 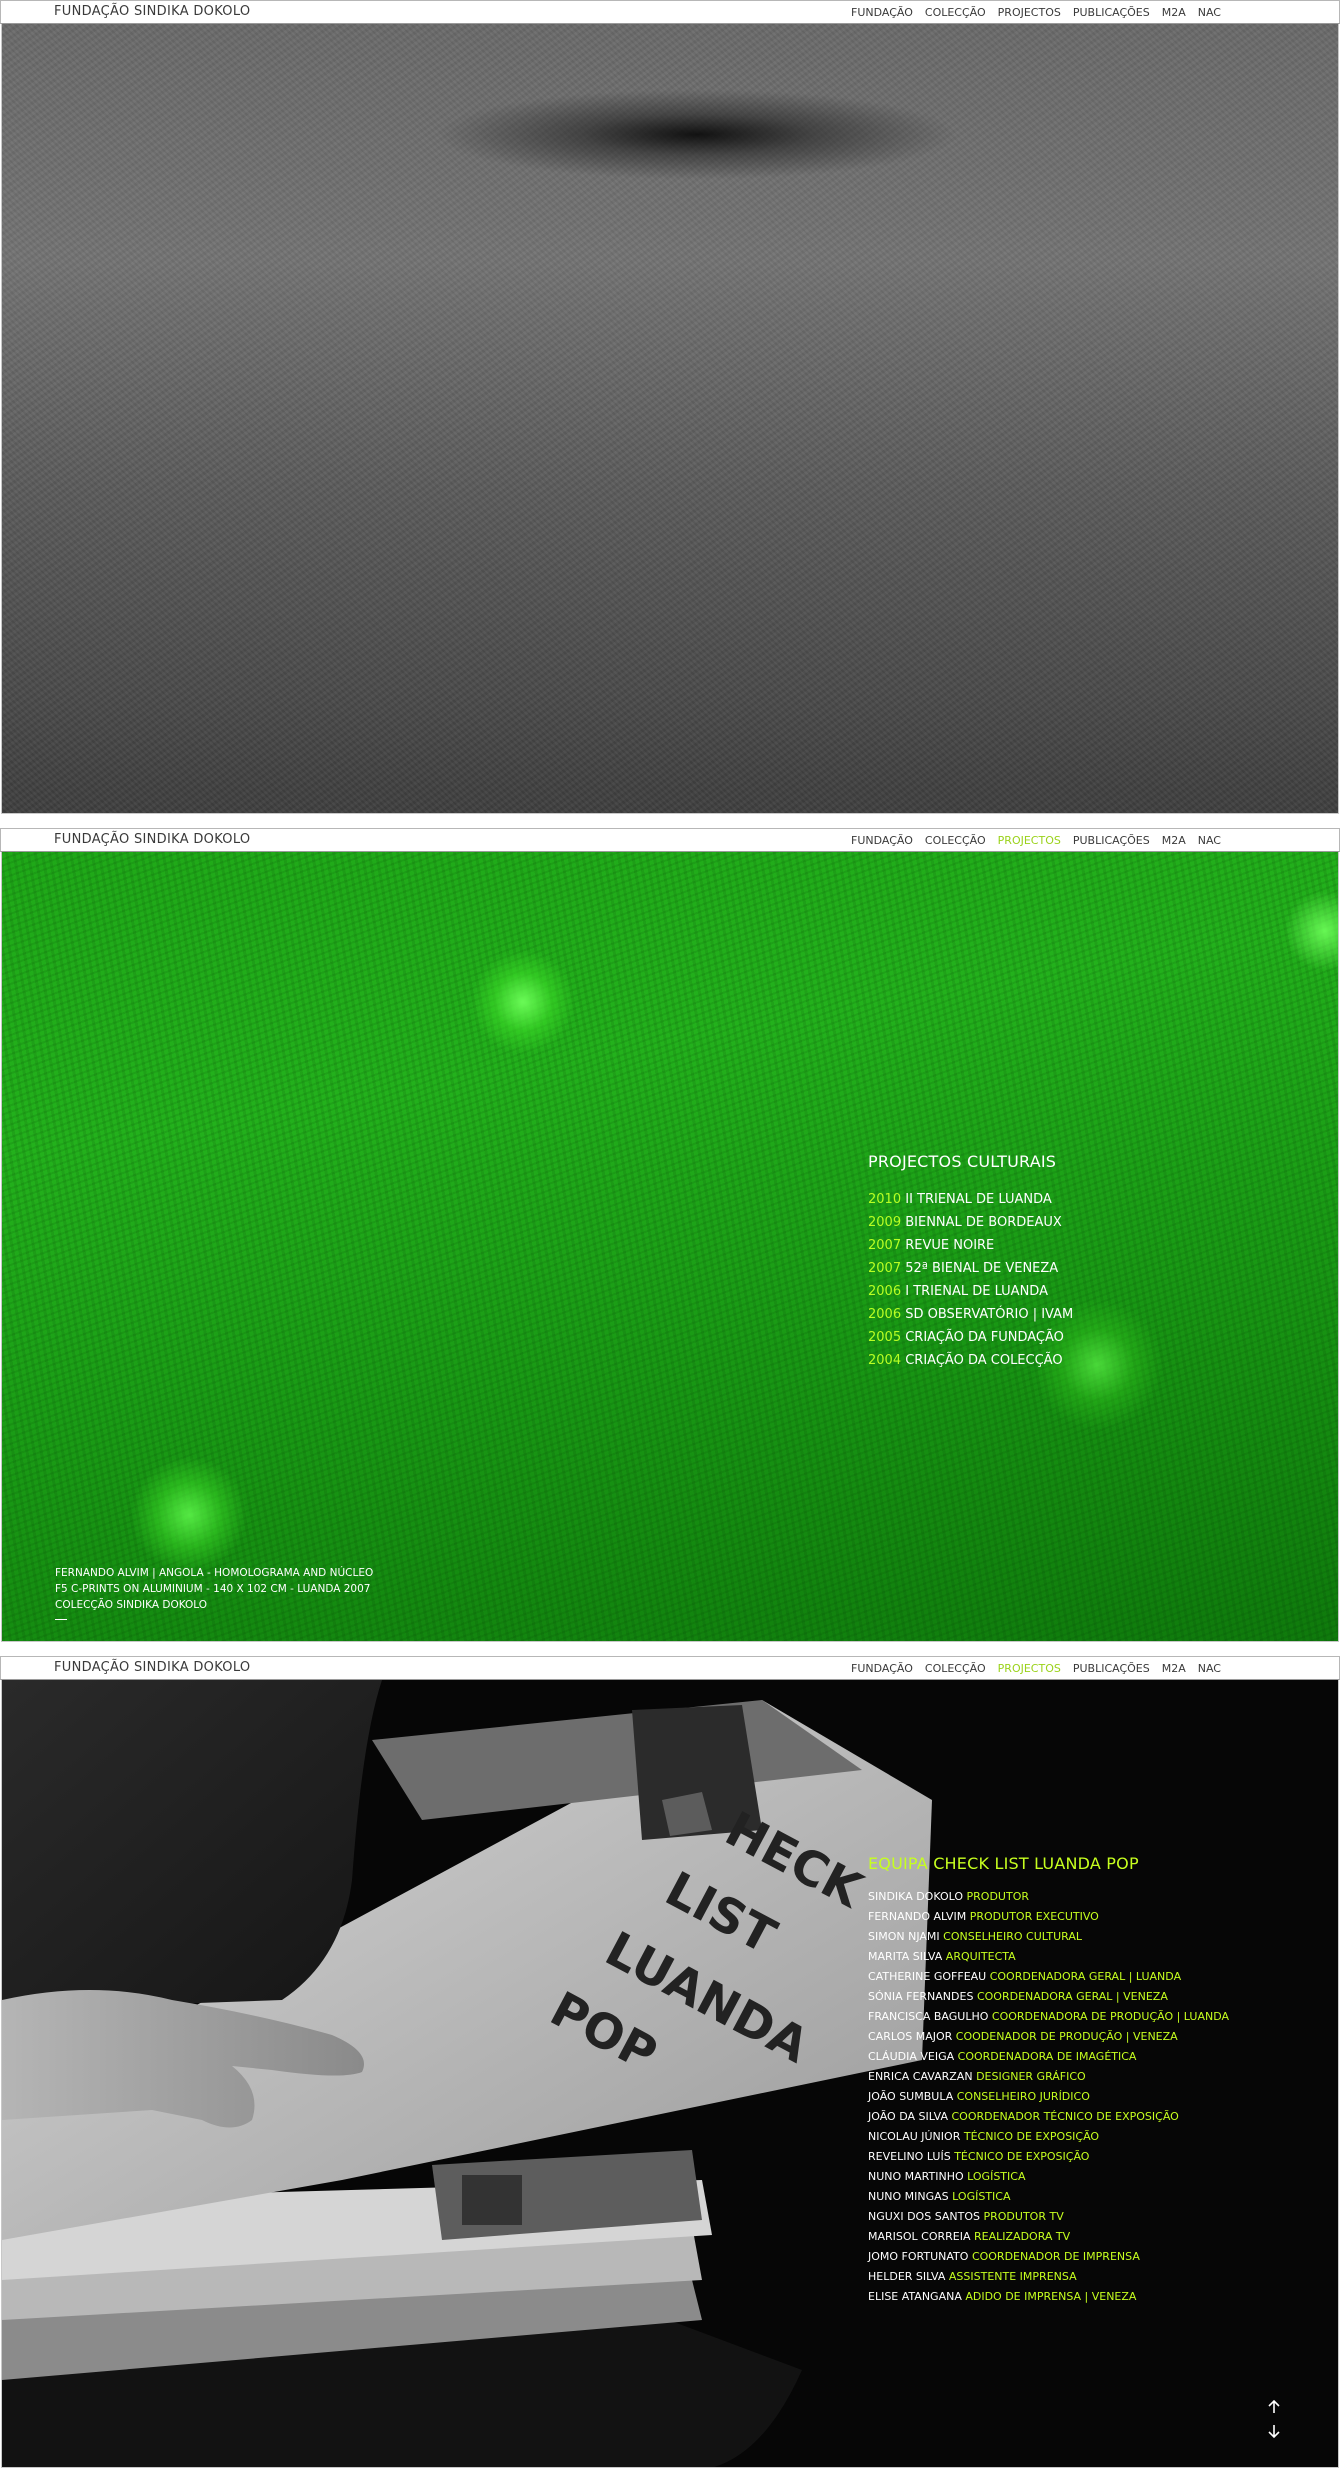 I want to click on member-name: REVELINO LUÍS, so click(x=909, y=2156).